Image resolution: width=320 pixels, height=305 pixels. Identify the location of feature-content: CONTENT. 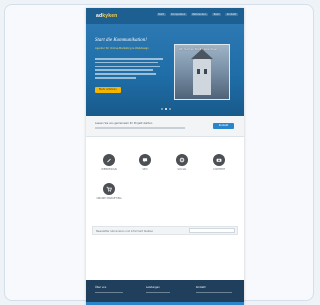
(219, 162).